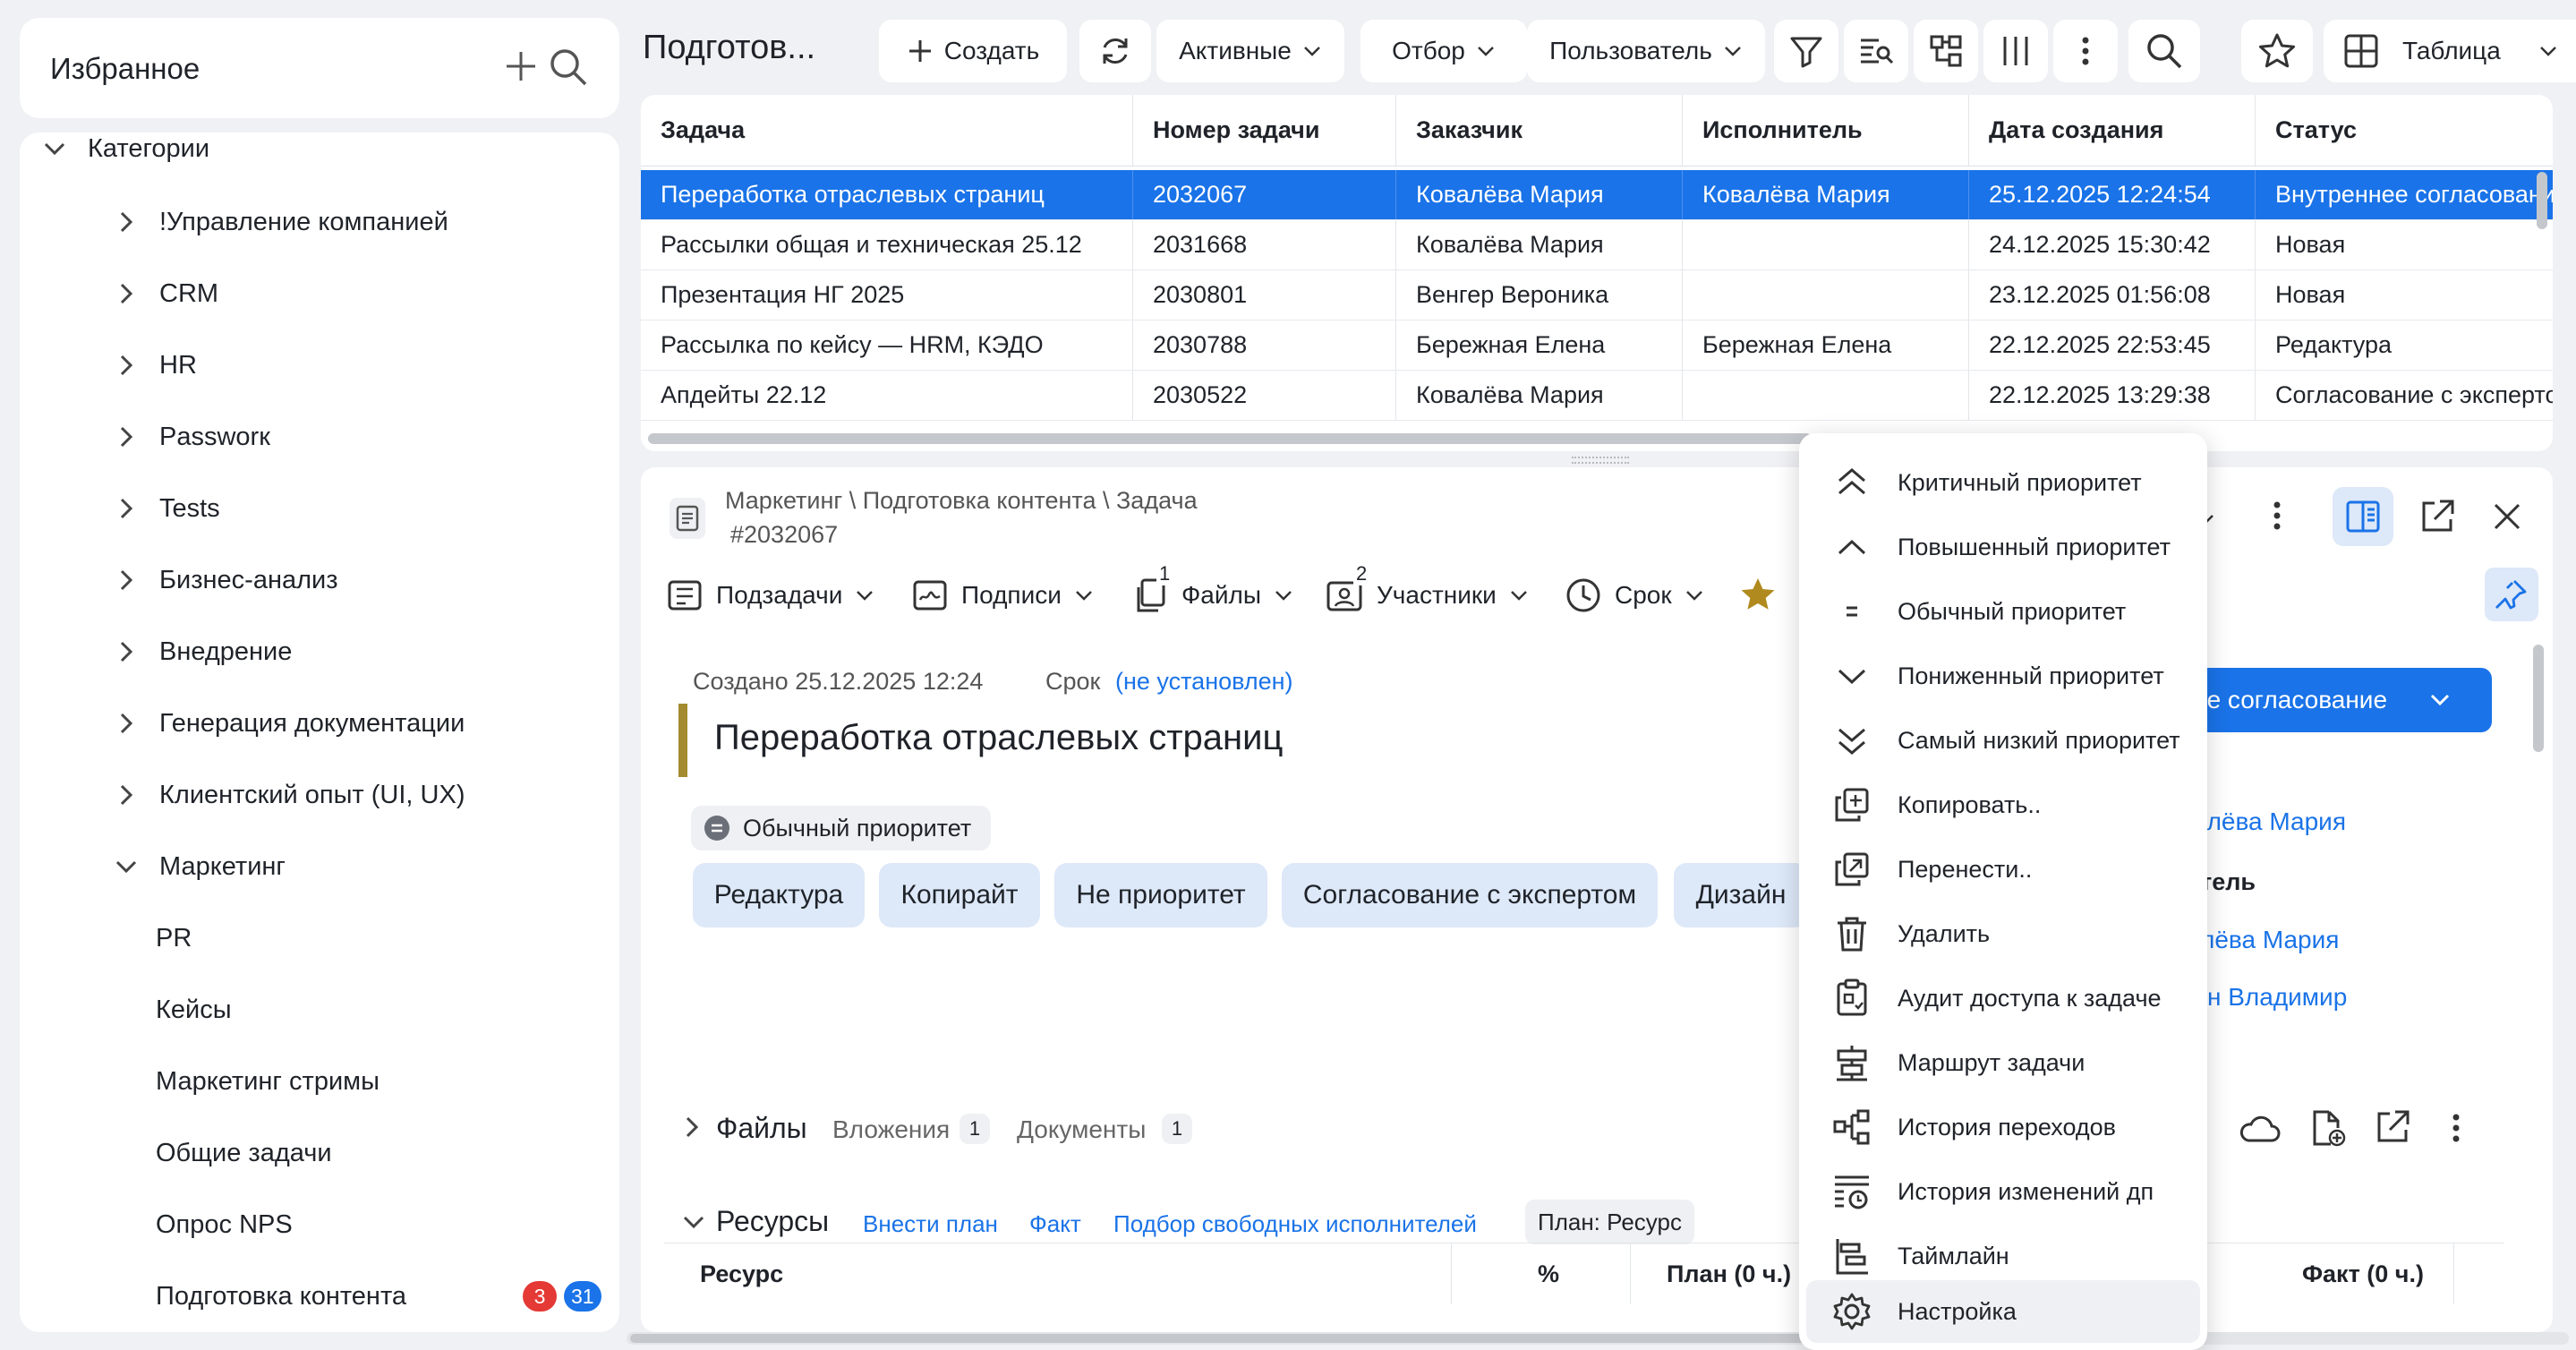 This screenshot has width=2576, height=1350. I want to click on tree-item: Внедрение, so click(202, 652).